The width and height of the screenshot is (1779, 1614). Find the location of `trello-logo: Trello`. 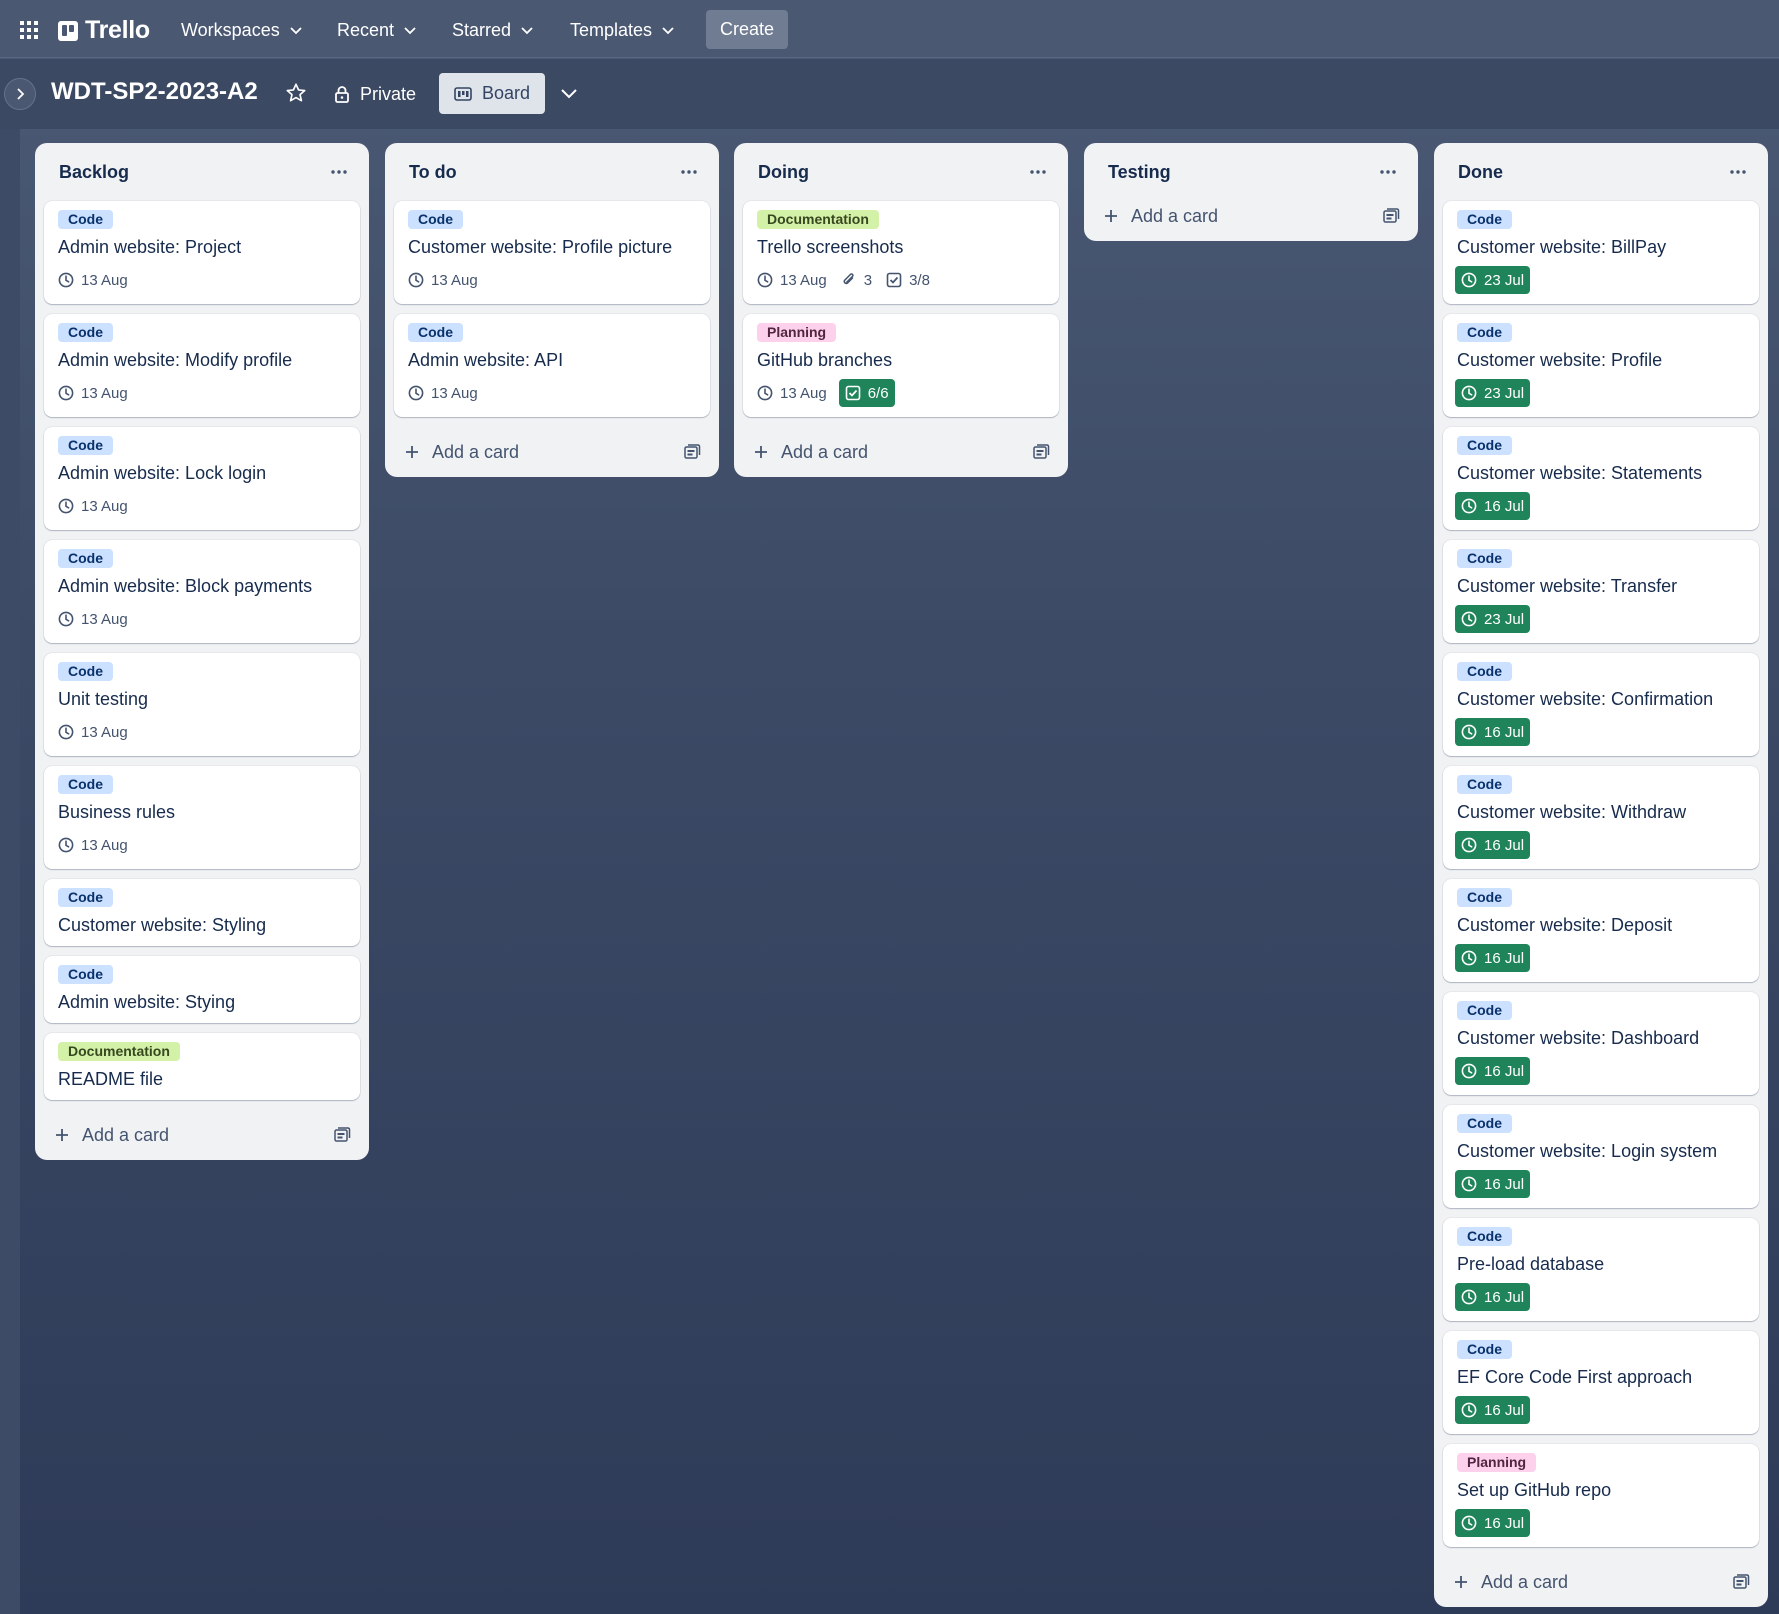

trello-logo: Trello is located at coordinates (104, 30).